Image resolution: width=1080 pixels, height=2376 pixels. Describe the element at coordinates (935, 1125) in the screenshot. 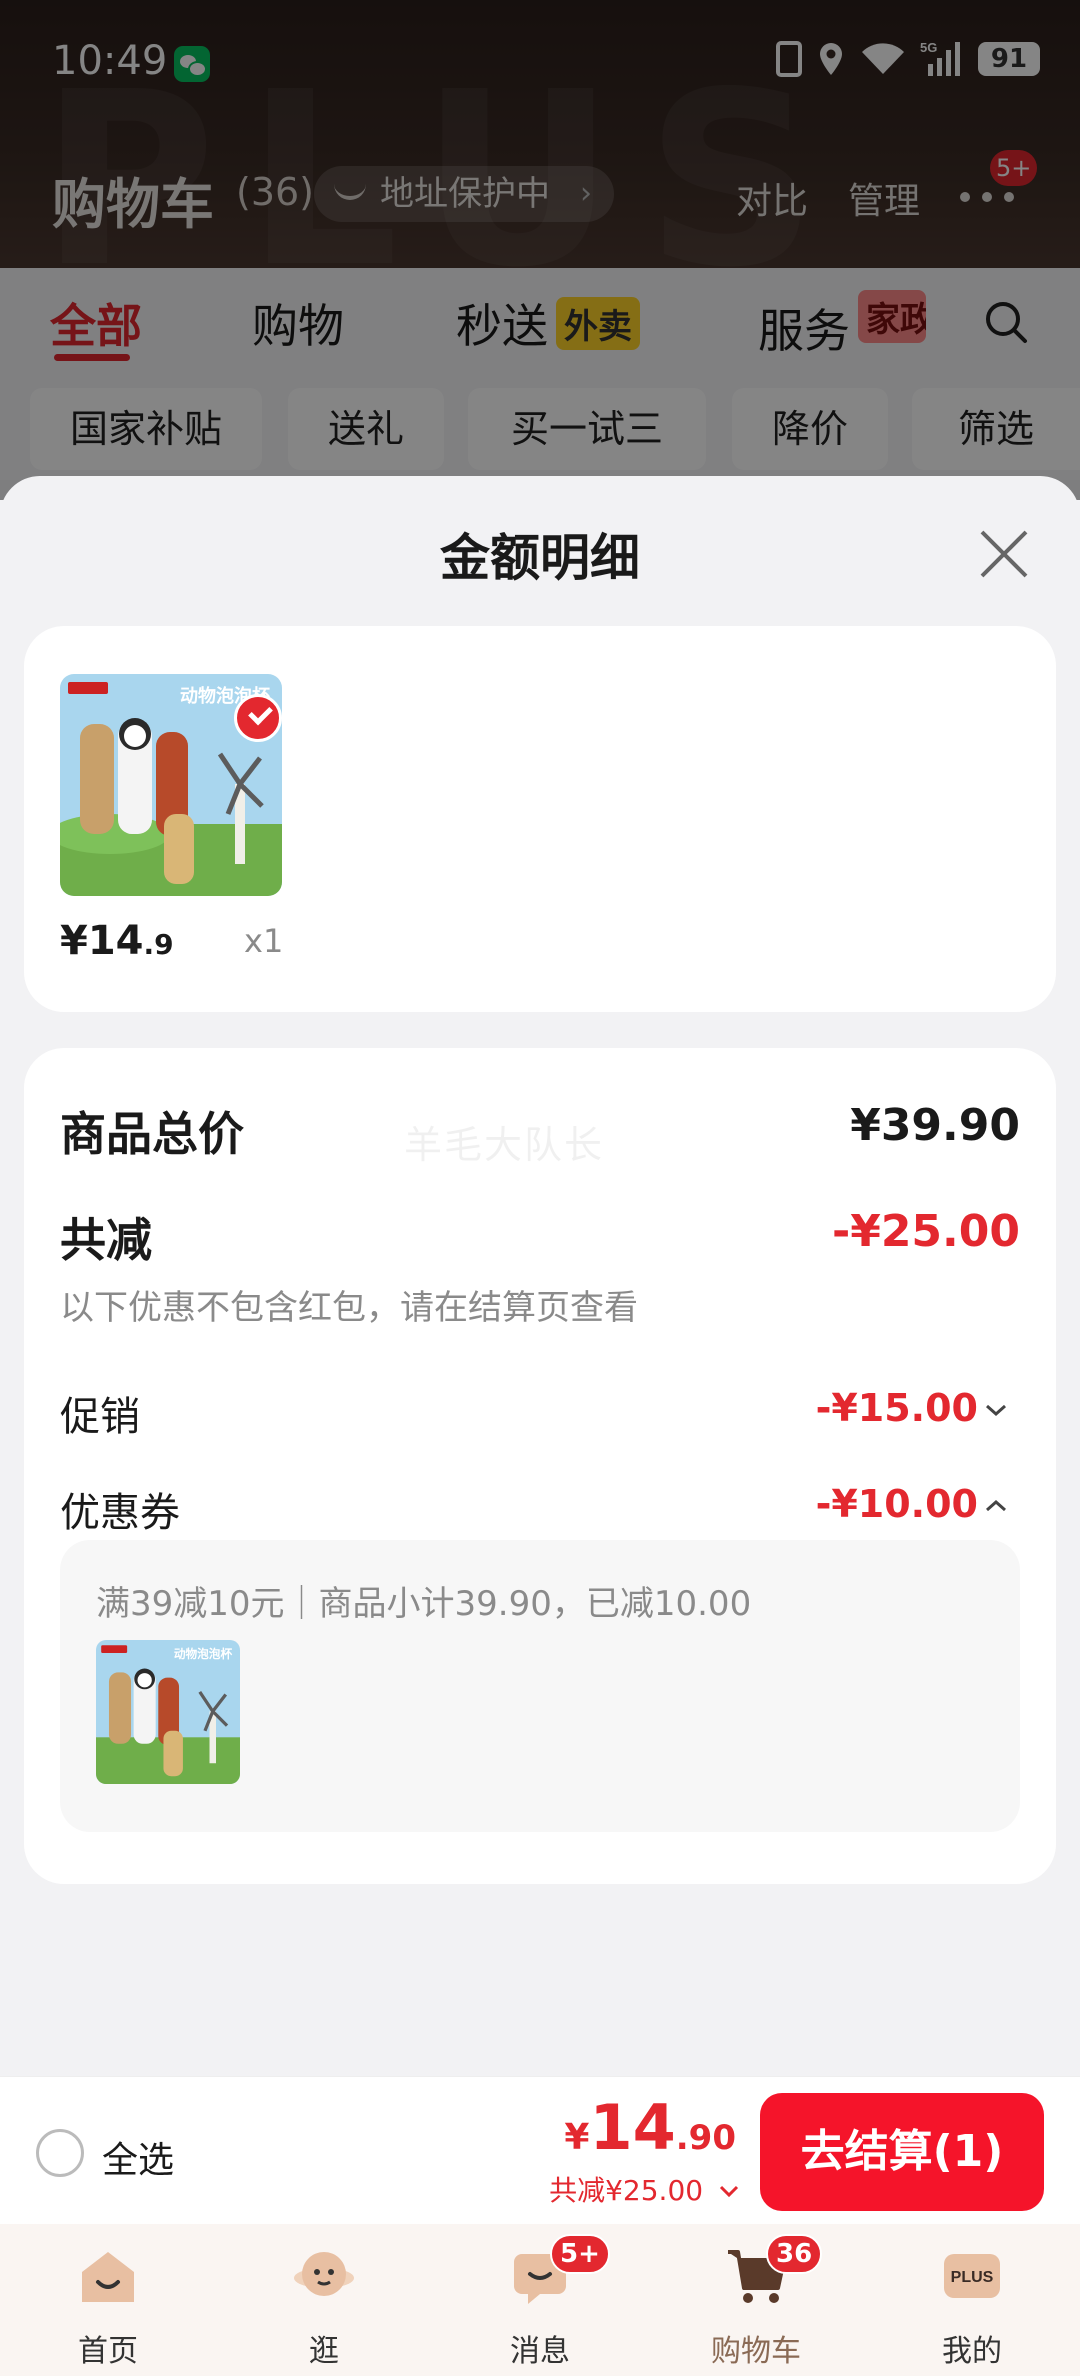

I see `total-price-value: ¥39.90` at that location.